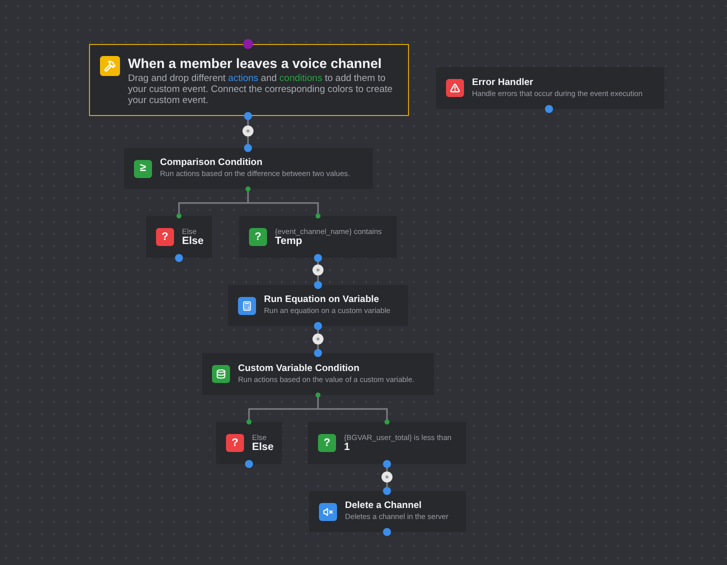  What do you see at coordinates (299, 369) in the screenshot?
I see `node-title: Custom Variable Condition` at bounding box center [299, 369].